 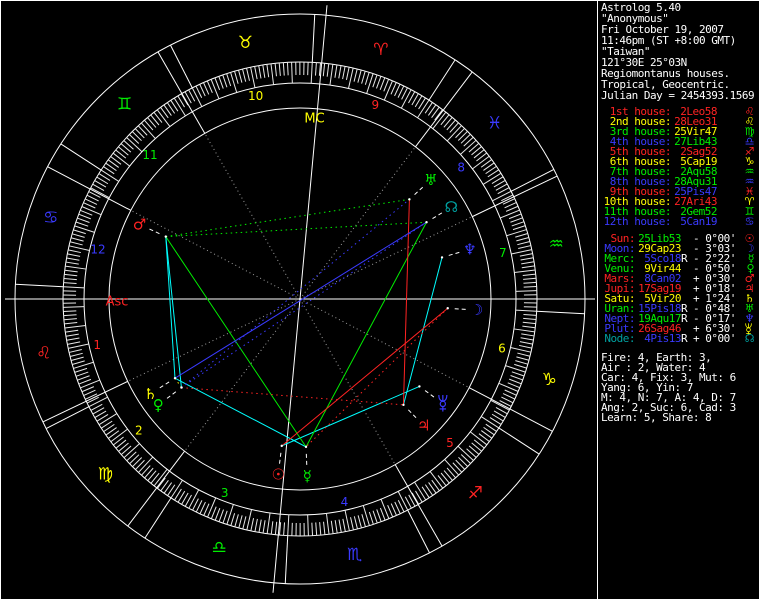 I want to click on planet-velocity: + 0°00', so click(x=714, y=338).